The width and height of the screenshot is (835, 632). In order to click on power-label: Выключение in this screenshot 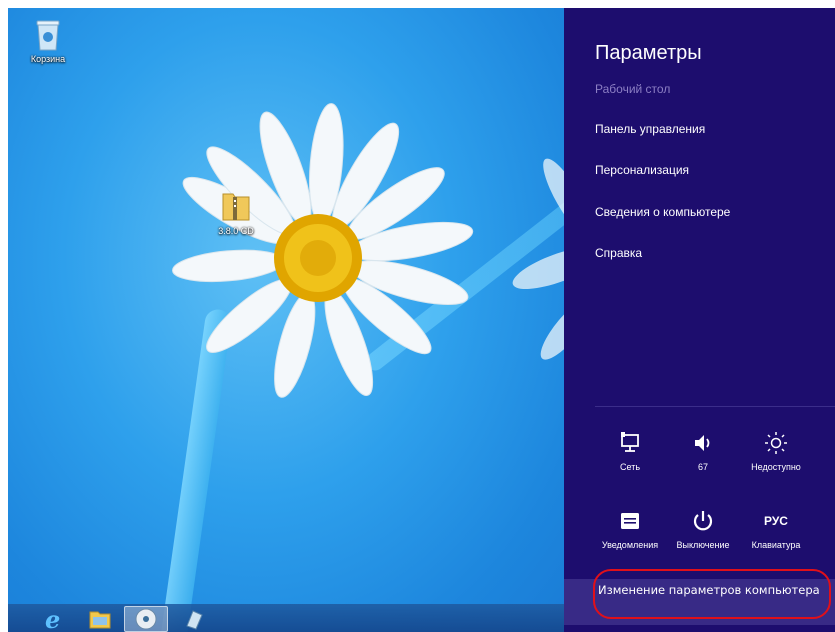, I will do `click(703, 545)`.